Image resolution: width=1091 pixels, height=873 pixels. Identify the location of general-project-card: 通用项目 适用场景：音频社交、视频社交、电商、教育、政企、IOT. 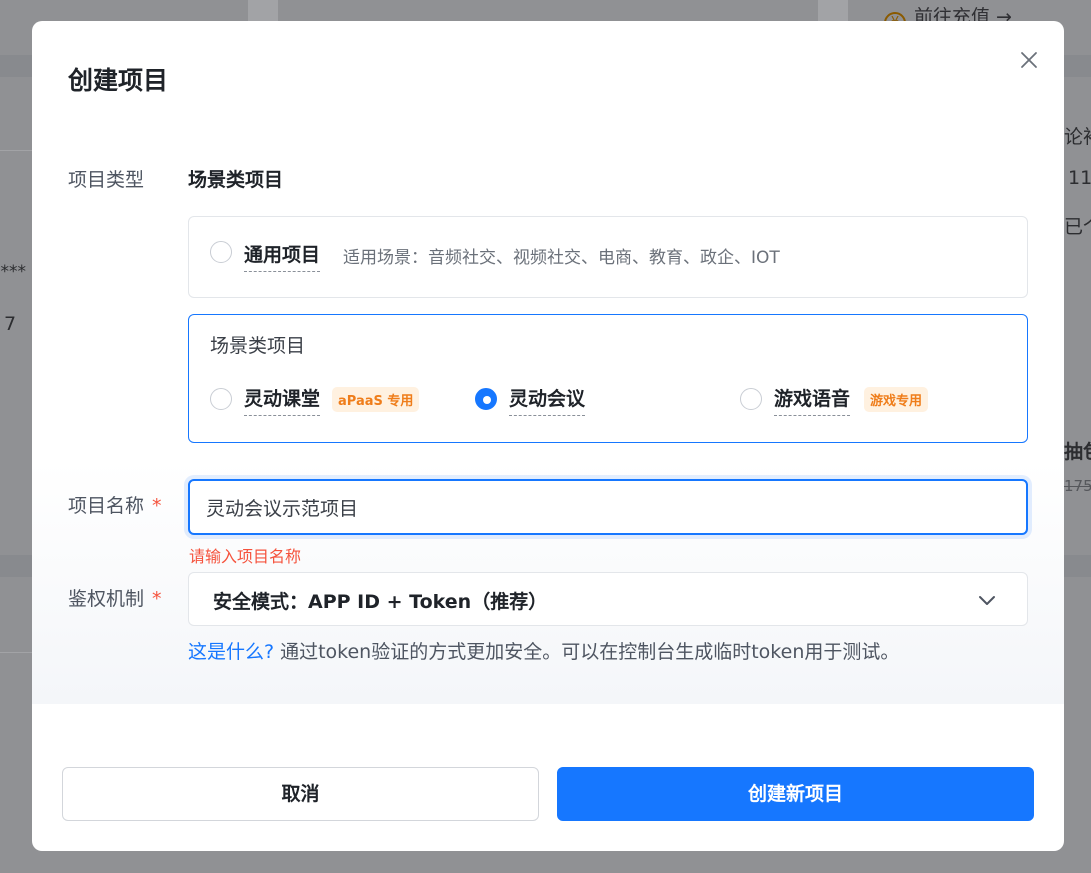
(608, 257).